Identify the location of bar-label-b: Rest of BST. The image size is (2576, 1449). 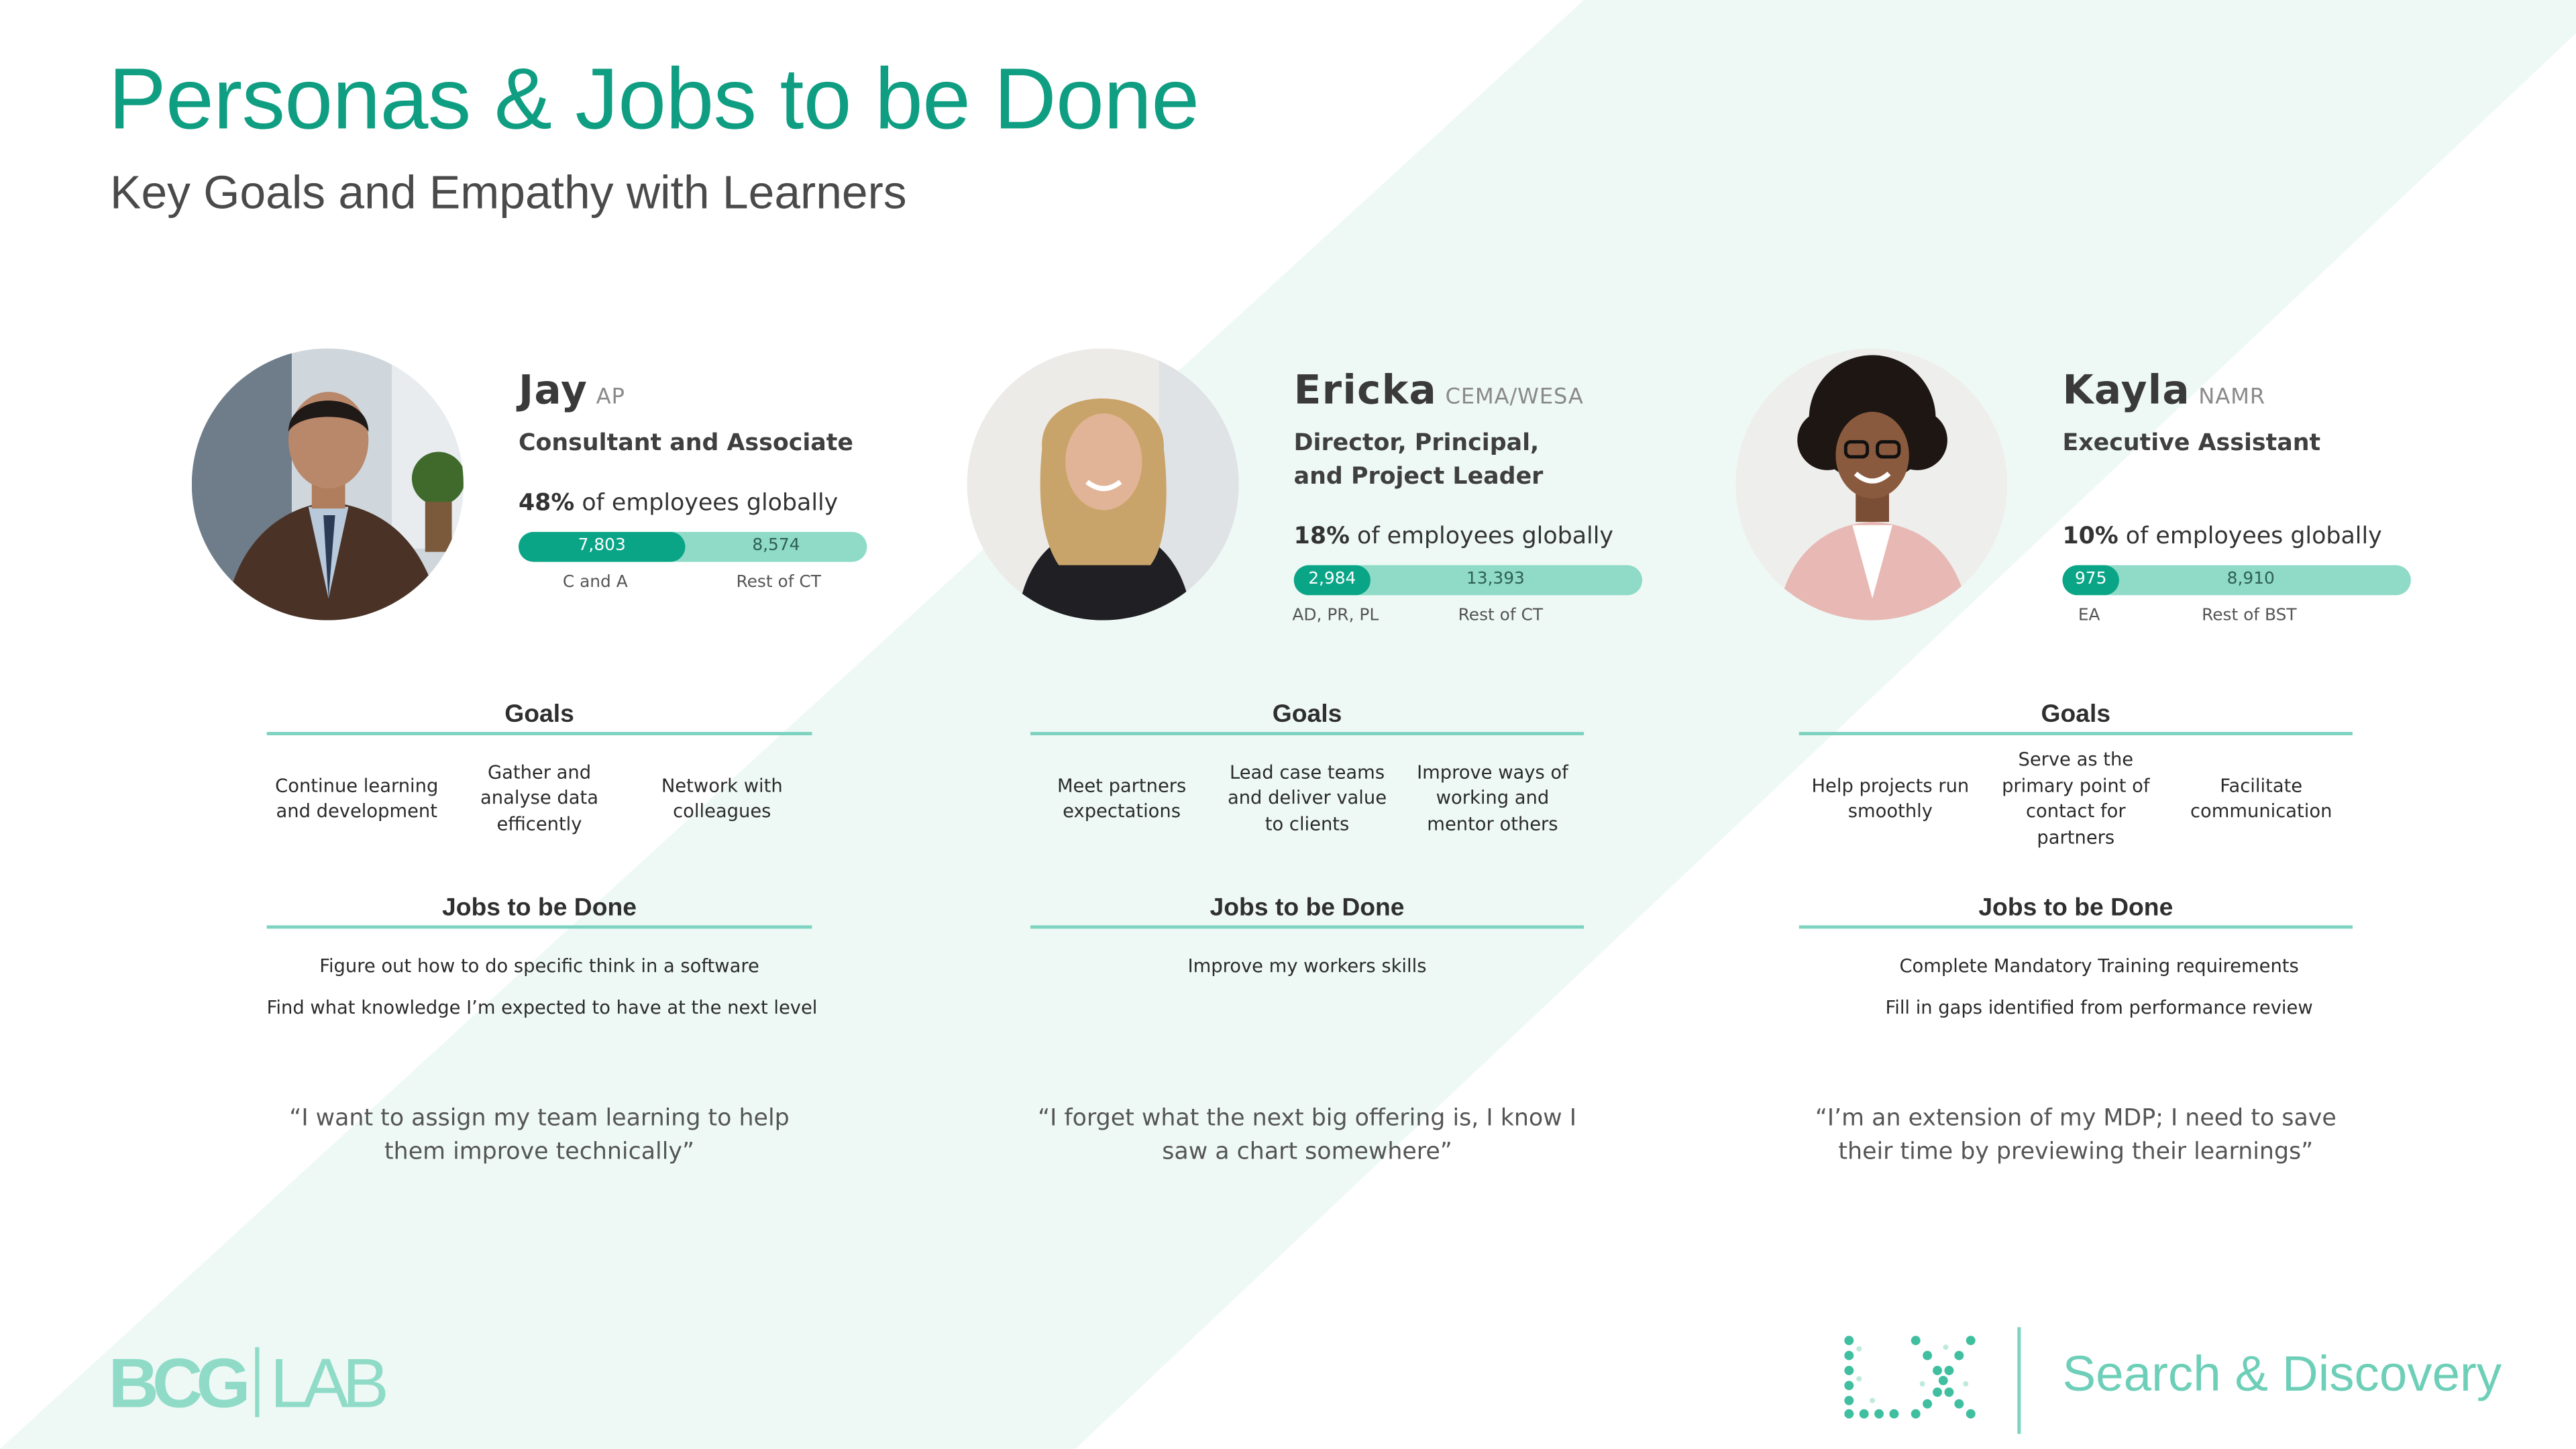
(2249, 616).